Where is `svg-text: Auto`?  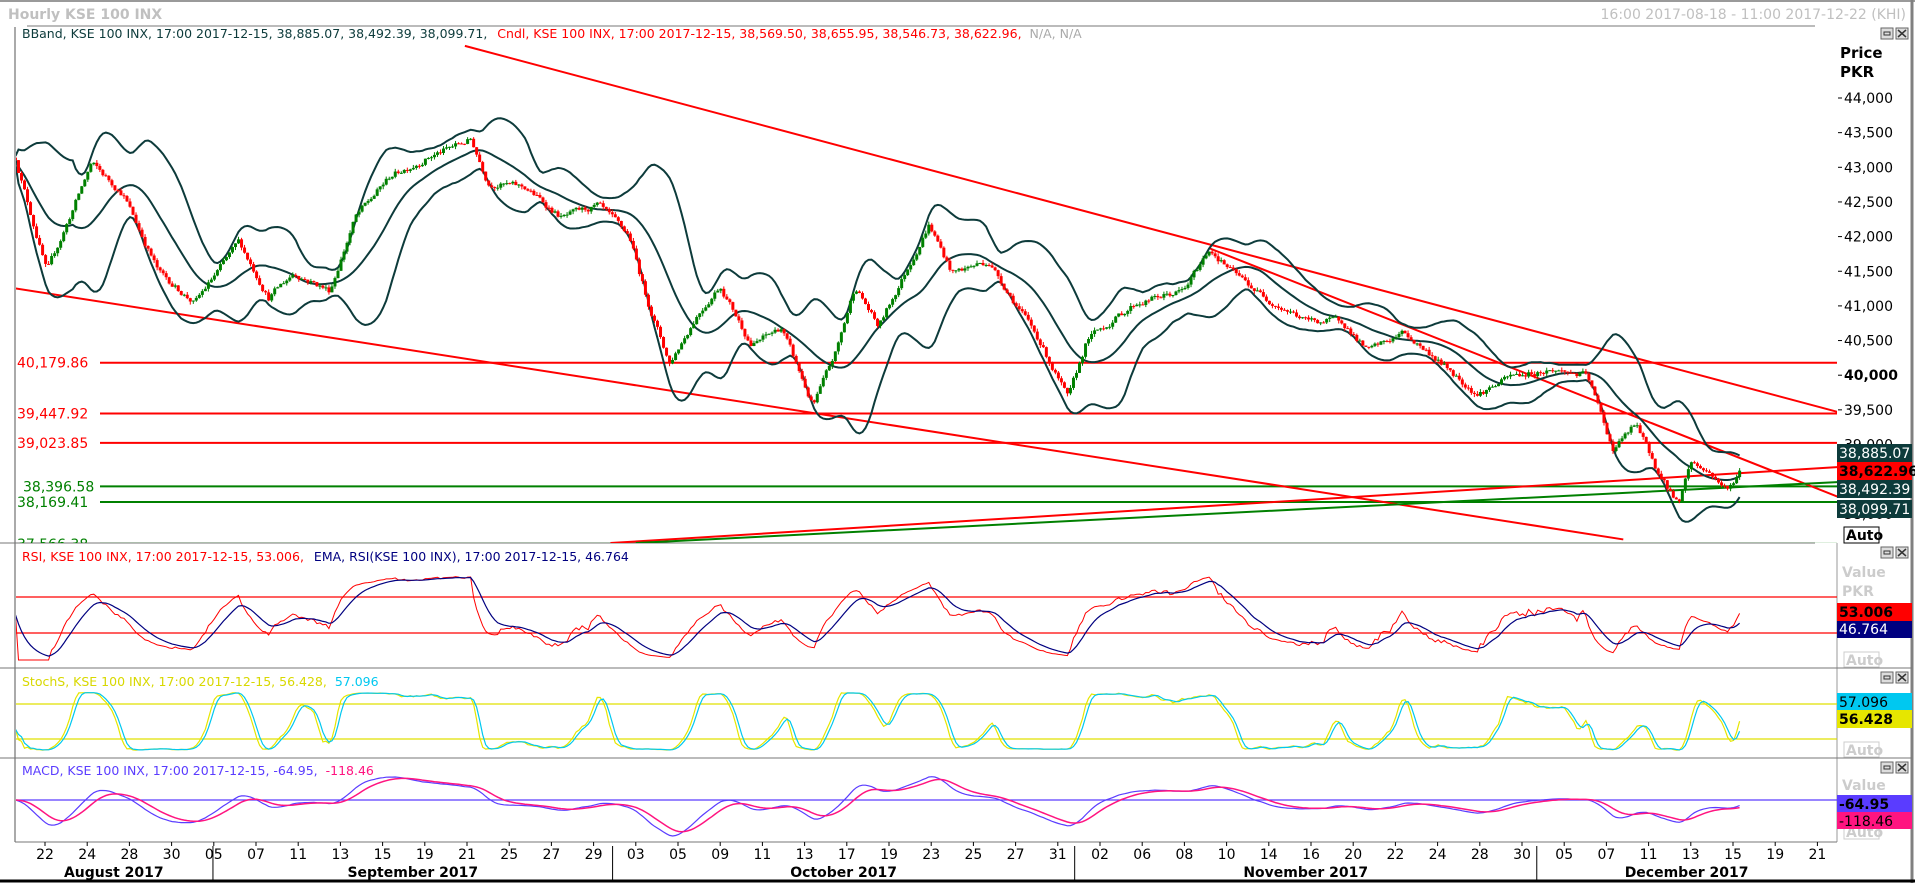 svg-text: Auto is located at coordinates (1864, 751).